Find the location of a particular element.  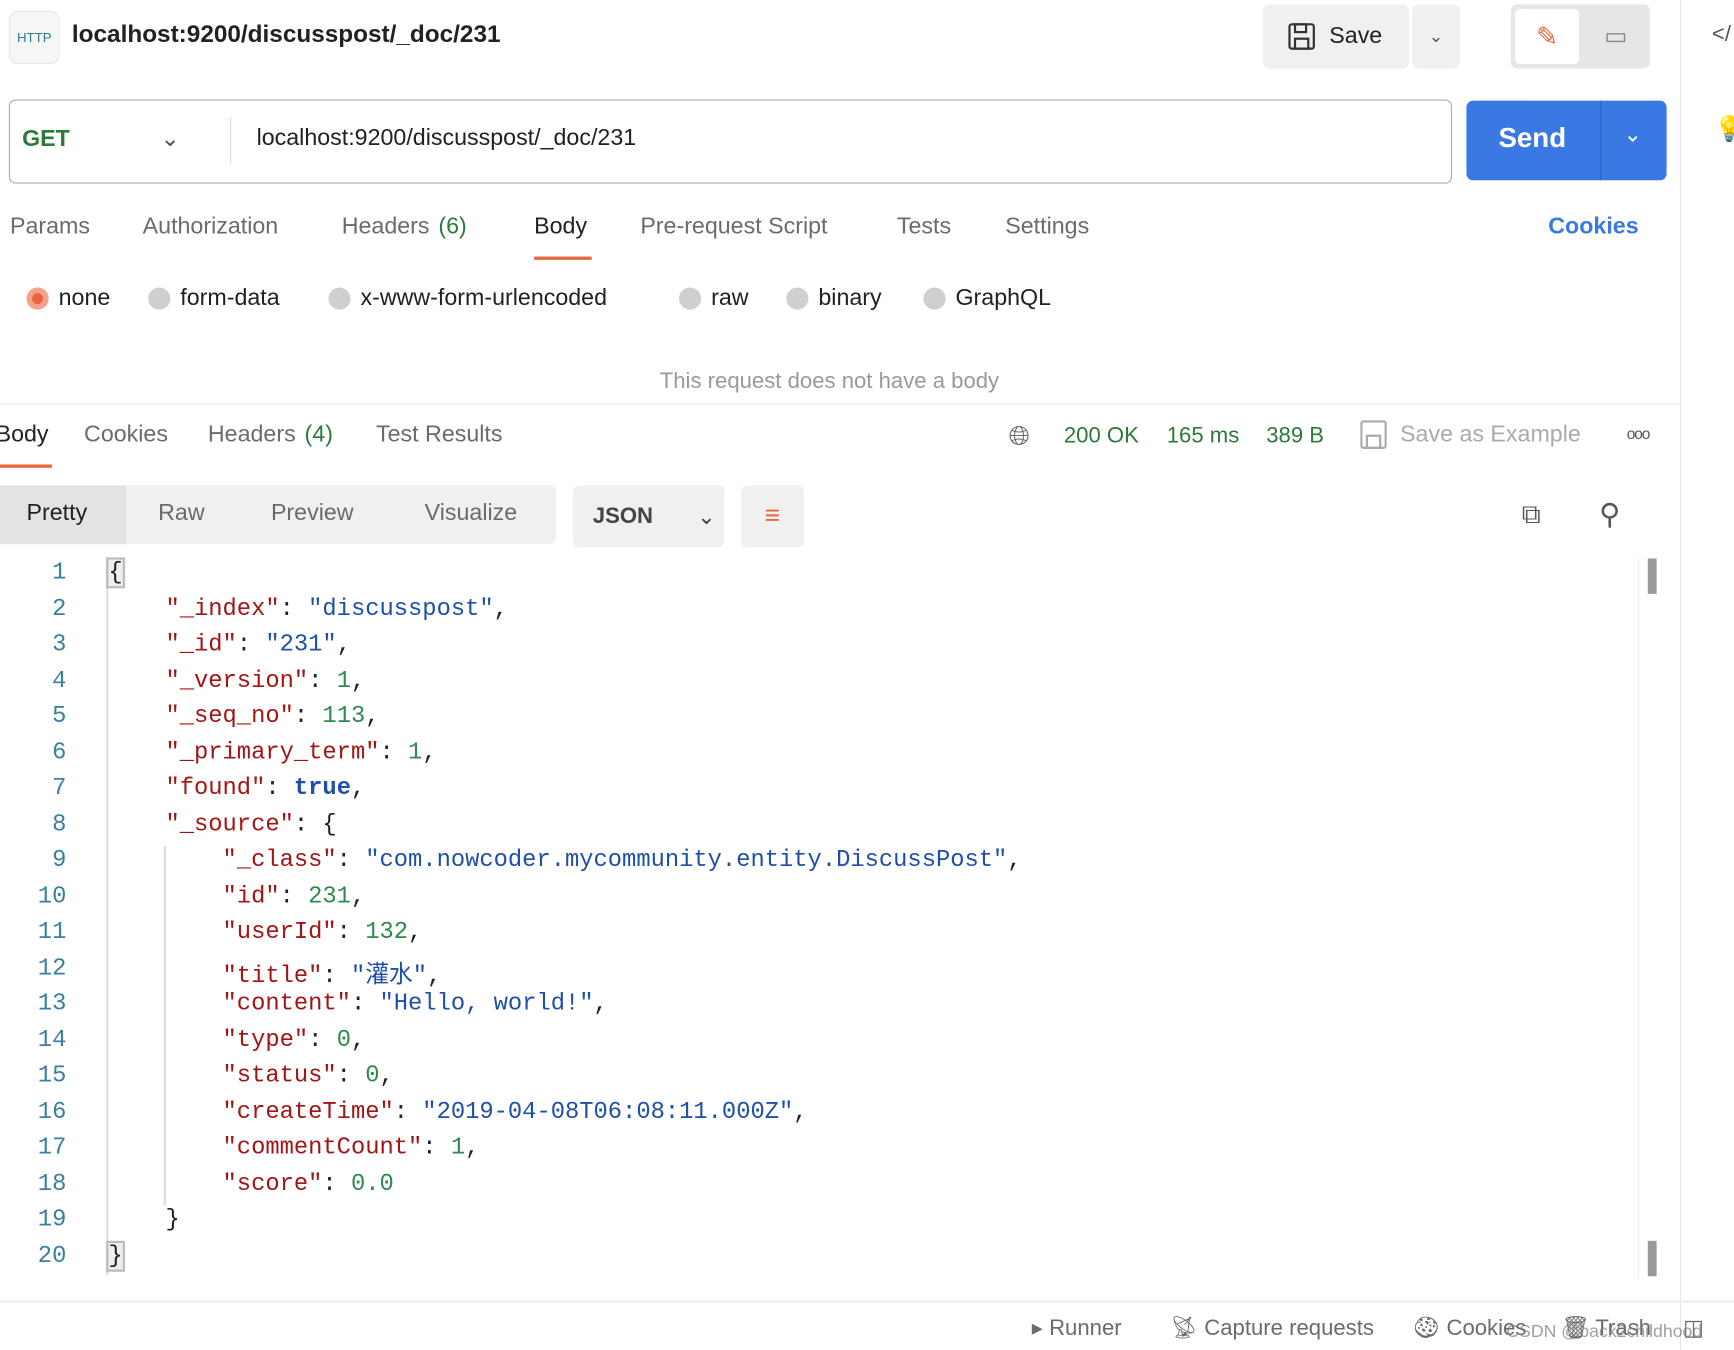

response-tab-cookies: Cookies is located at coordinates (126, 434).